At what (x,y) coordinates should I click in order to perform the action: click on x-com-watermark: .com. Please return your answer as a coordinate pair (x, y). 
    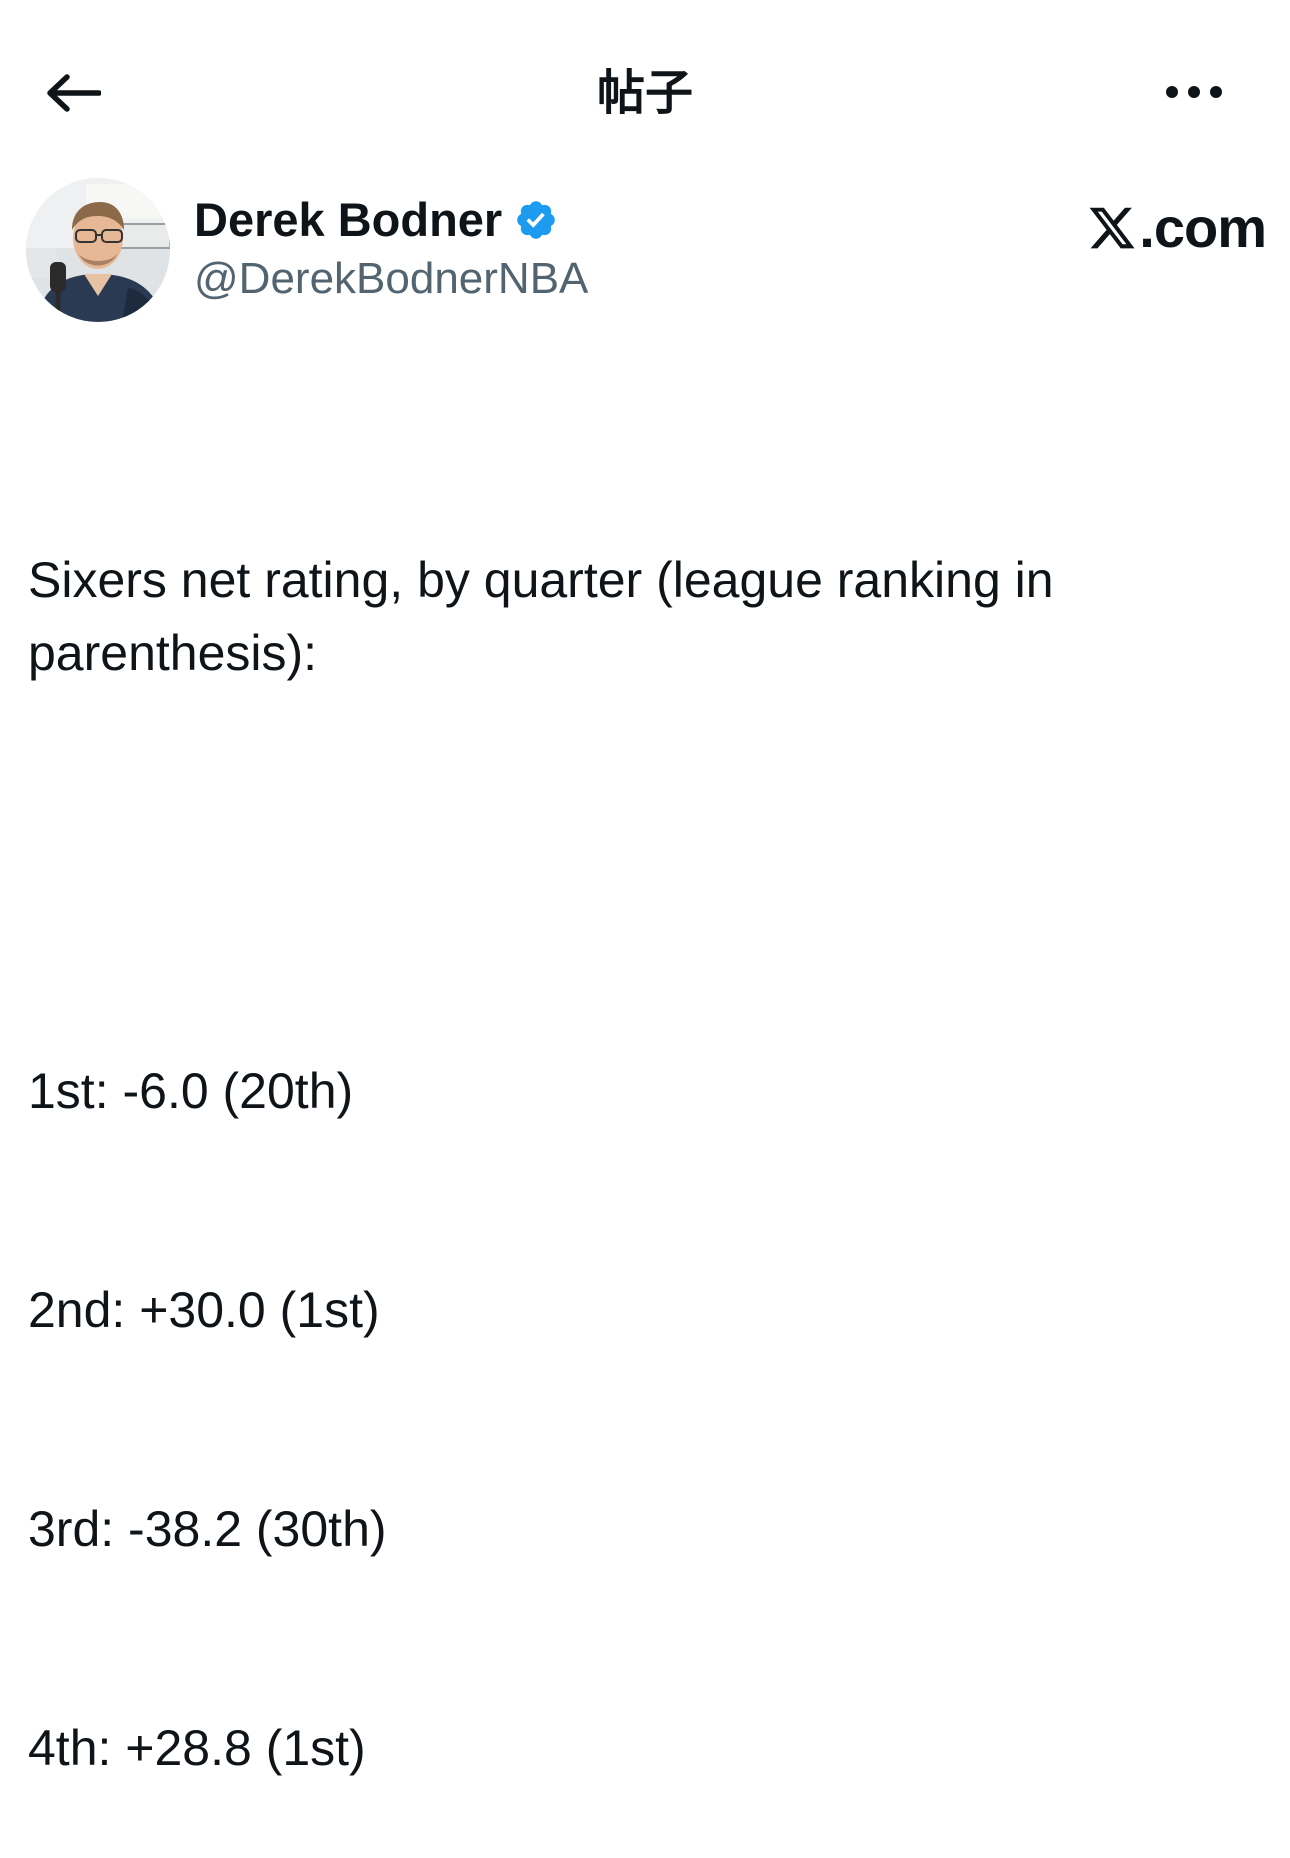
    Looking at the image, I should click on (1177, 228).